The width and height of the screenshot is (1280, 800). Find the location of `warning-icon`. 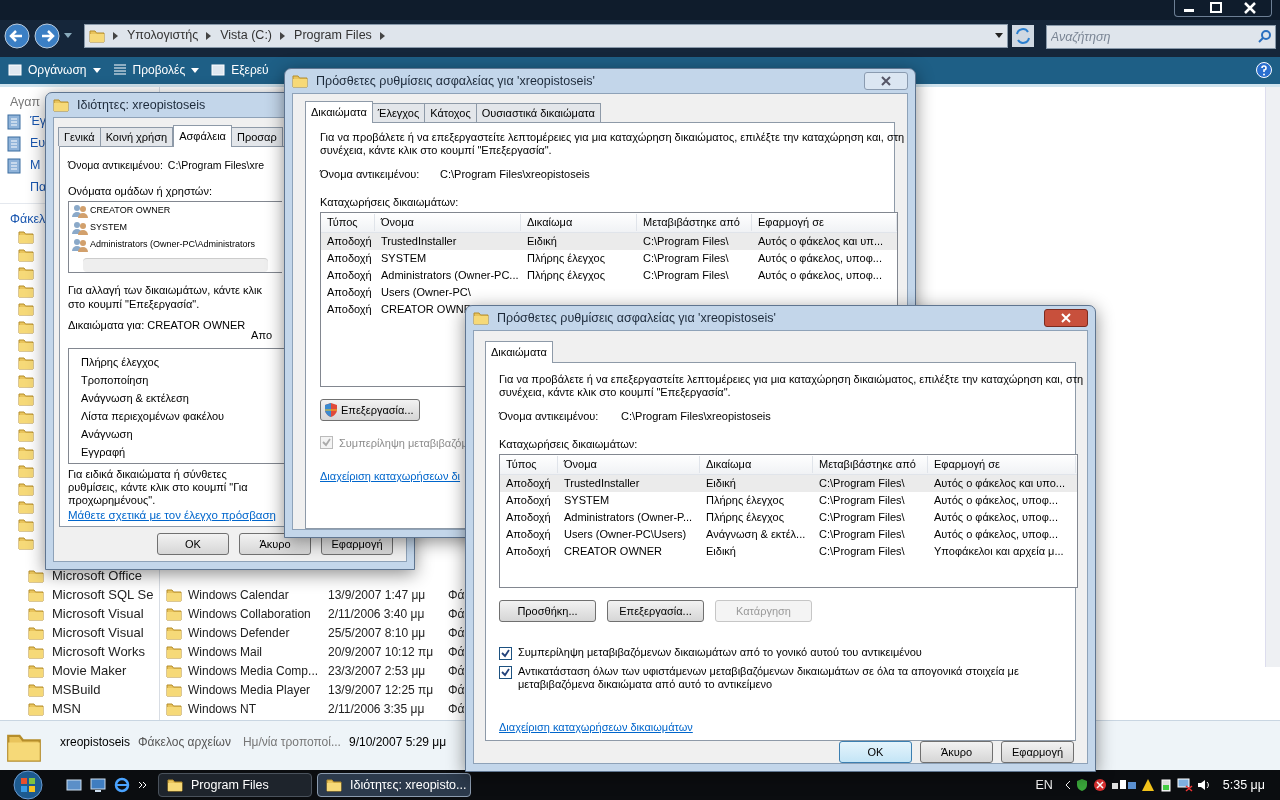

warning-icon is located at coordinates (1147, 785).